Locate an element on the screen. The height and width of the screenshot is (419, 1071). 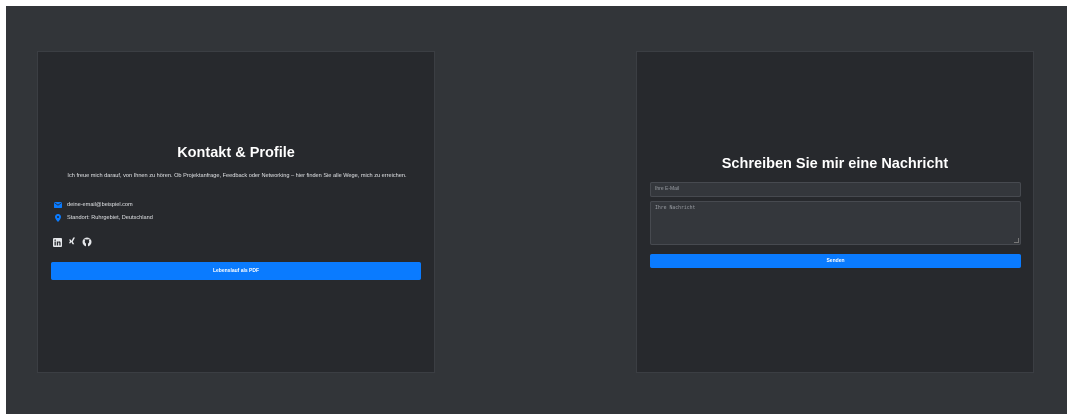
email-address: deine-email@beispiel.com is located at coordinates (100, 205).